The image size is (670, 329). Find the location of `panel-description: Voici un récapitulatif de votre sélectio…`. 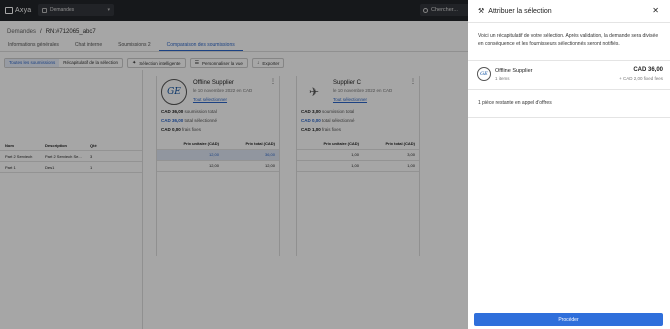

panel-description: Voici un récapitulatif de votre sélectio… is located at coordinates (568, 40).